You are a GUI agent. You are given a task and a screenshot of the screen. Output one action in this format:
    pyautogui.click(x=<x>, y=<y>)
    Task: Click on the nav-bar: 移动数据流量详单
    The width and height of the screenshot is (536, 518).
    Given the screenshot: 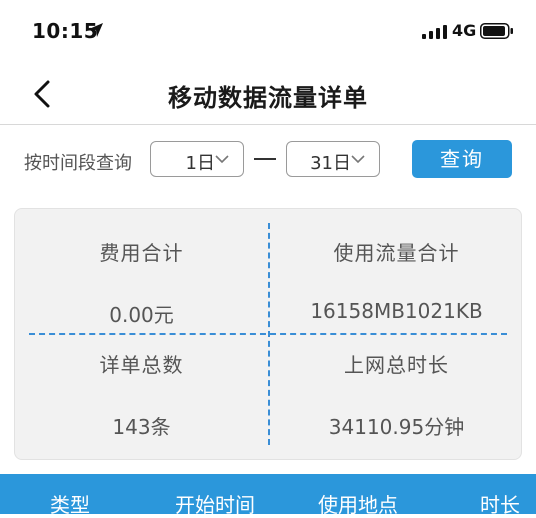 What is the action you would take?
    pyautogui.click(x=268, y=93)
    